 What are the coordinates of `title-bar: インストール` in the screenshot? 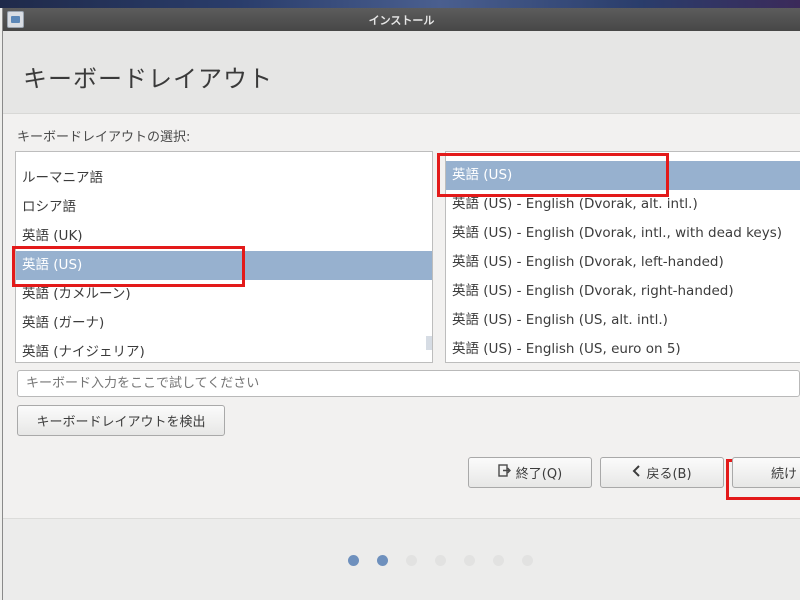 It's located at (401, 19).